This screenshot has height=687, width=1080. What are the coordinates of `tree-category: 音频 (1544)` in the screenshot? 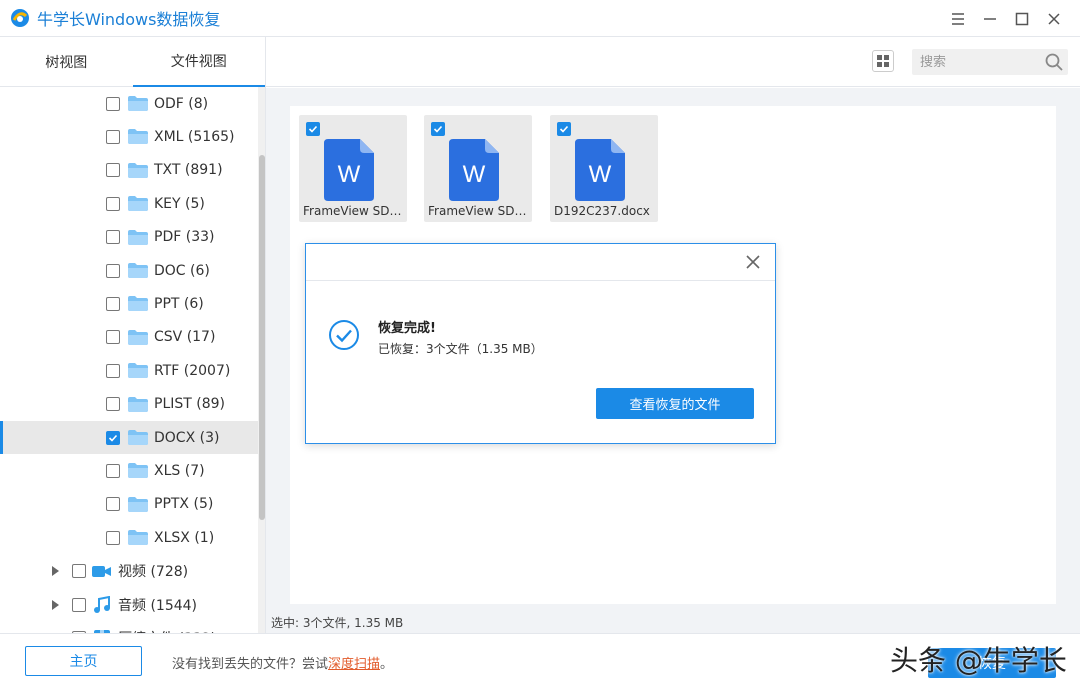 It's located at (129, 604).